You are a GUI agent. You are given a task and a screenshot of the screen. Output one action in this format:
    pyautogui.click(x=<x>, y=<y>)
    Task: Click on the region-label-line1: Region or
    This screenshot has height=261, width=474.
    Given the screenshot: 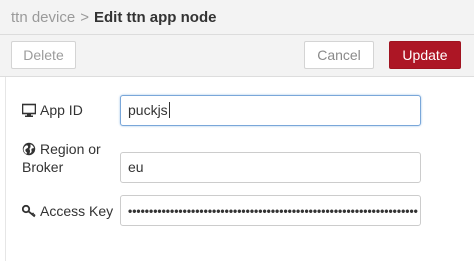 What is the action you would take?
    pyautogui.click(x=70, y=149)
    